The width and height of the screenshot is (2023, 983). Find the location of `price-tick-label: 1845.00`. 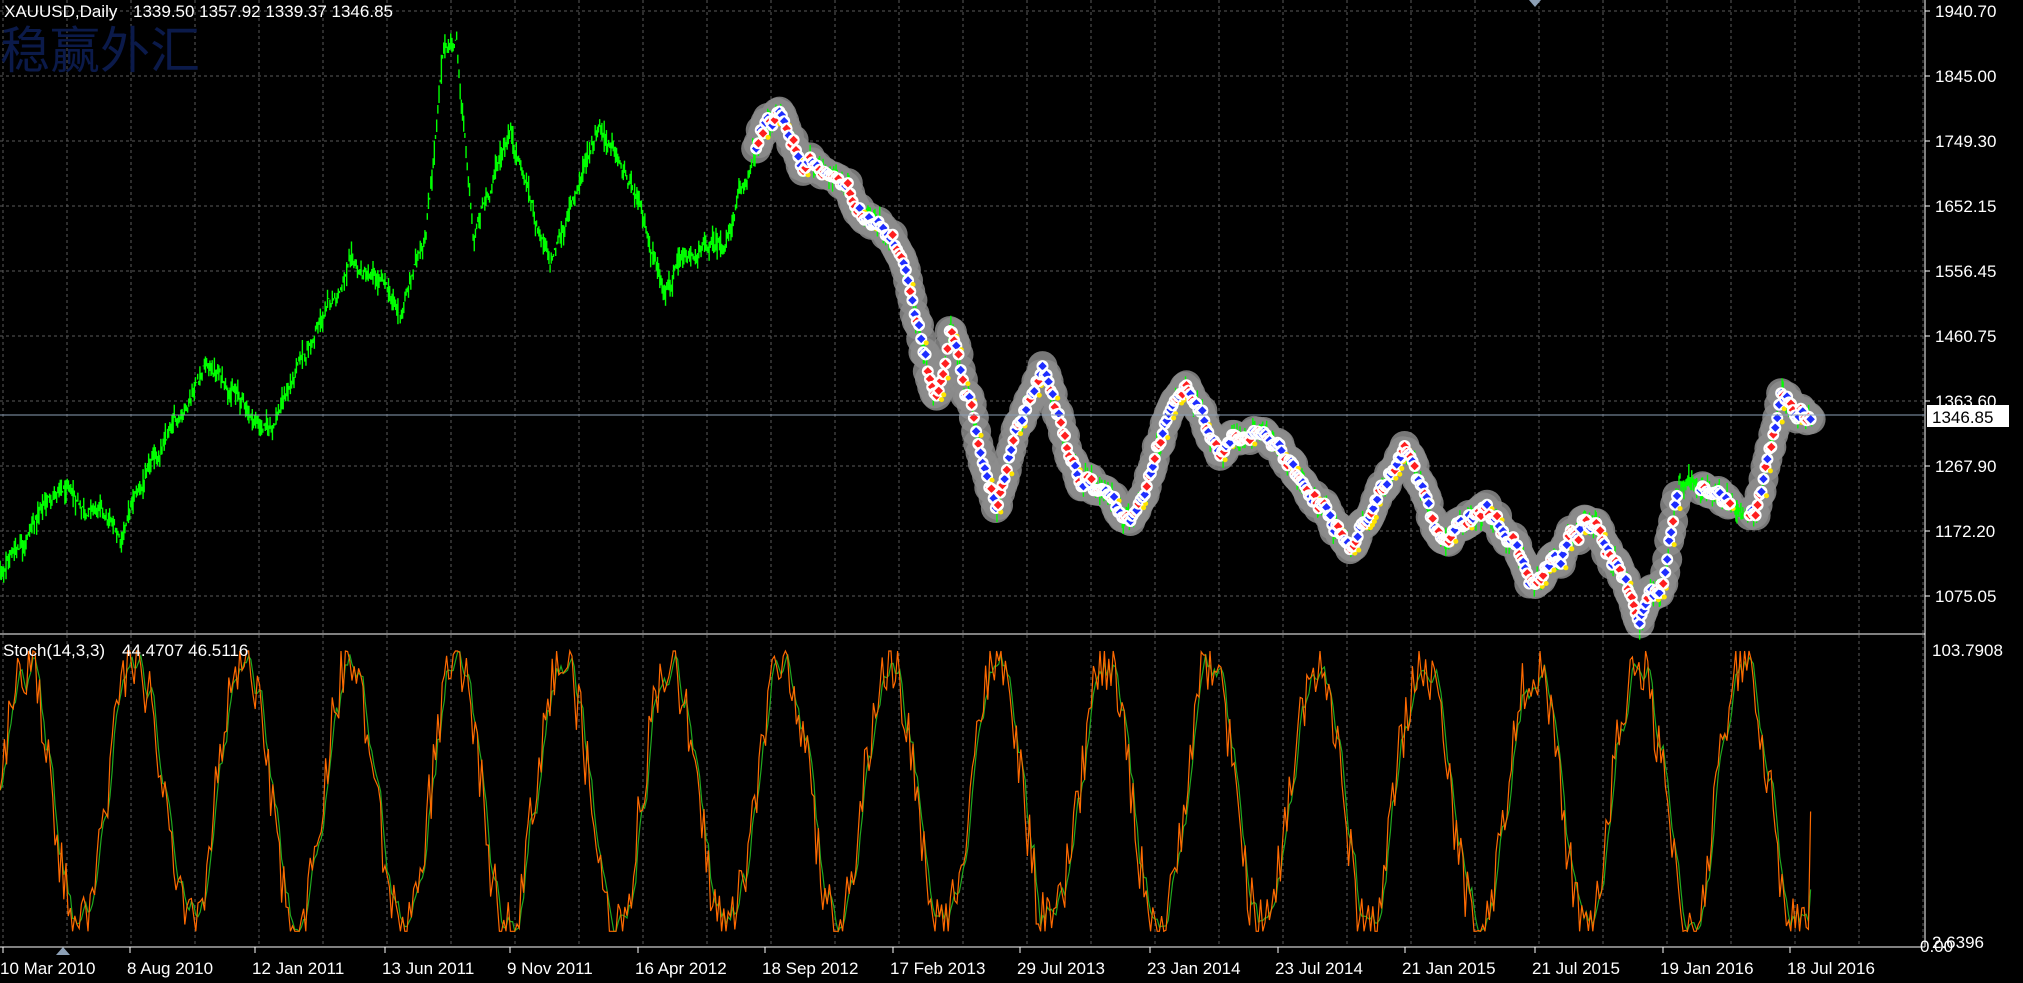

price-tick-label: 1845.00 is located at coordinates (1965, 76).